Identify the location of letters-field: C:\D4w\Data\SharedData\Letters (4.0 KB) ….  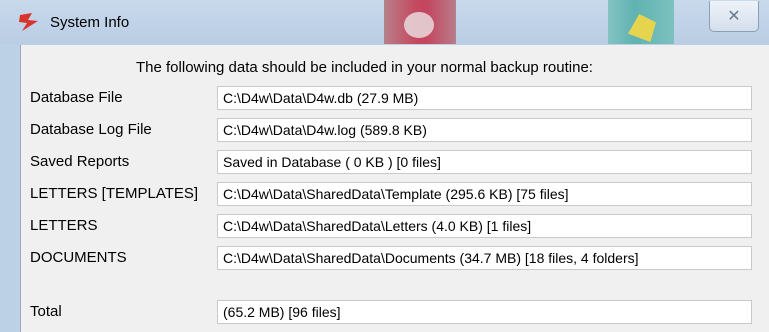
(484, 226).